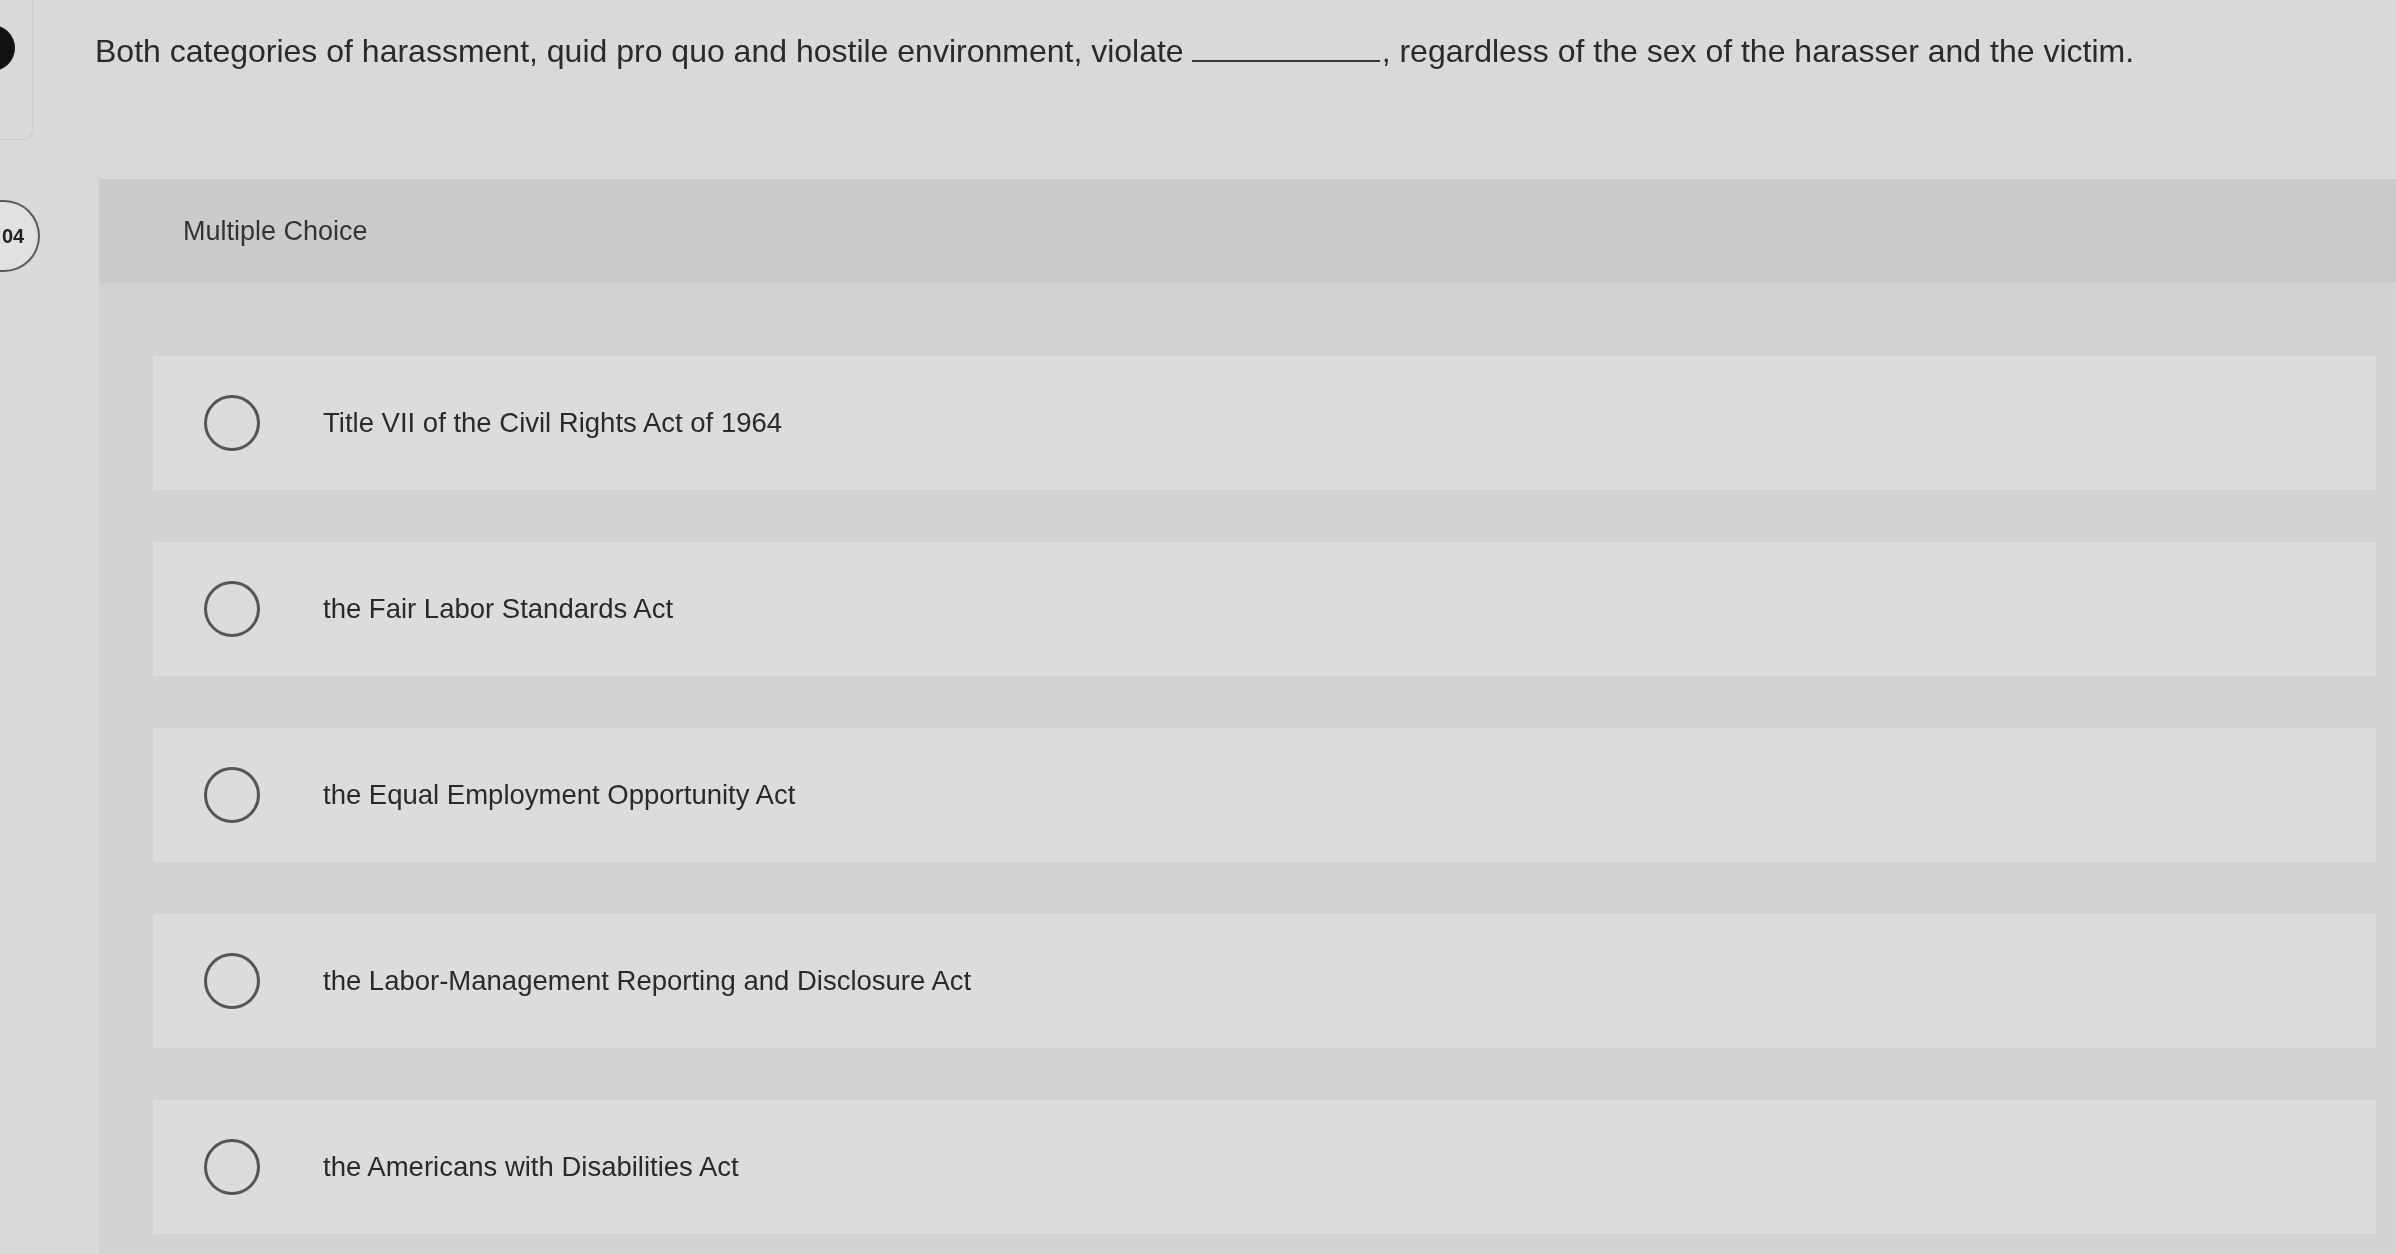 The width and height of the screenshot is (2396, 1254). Describe the element at coordinates (20, 236) in the screenshot. I see `question-number: 04` at that location.